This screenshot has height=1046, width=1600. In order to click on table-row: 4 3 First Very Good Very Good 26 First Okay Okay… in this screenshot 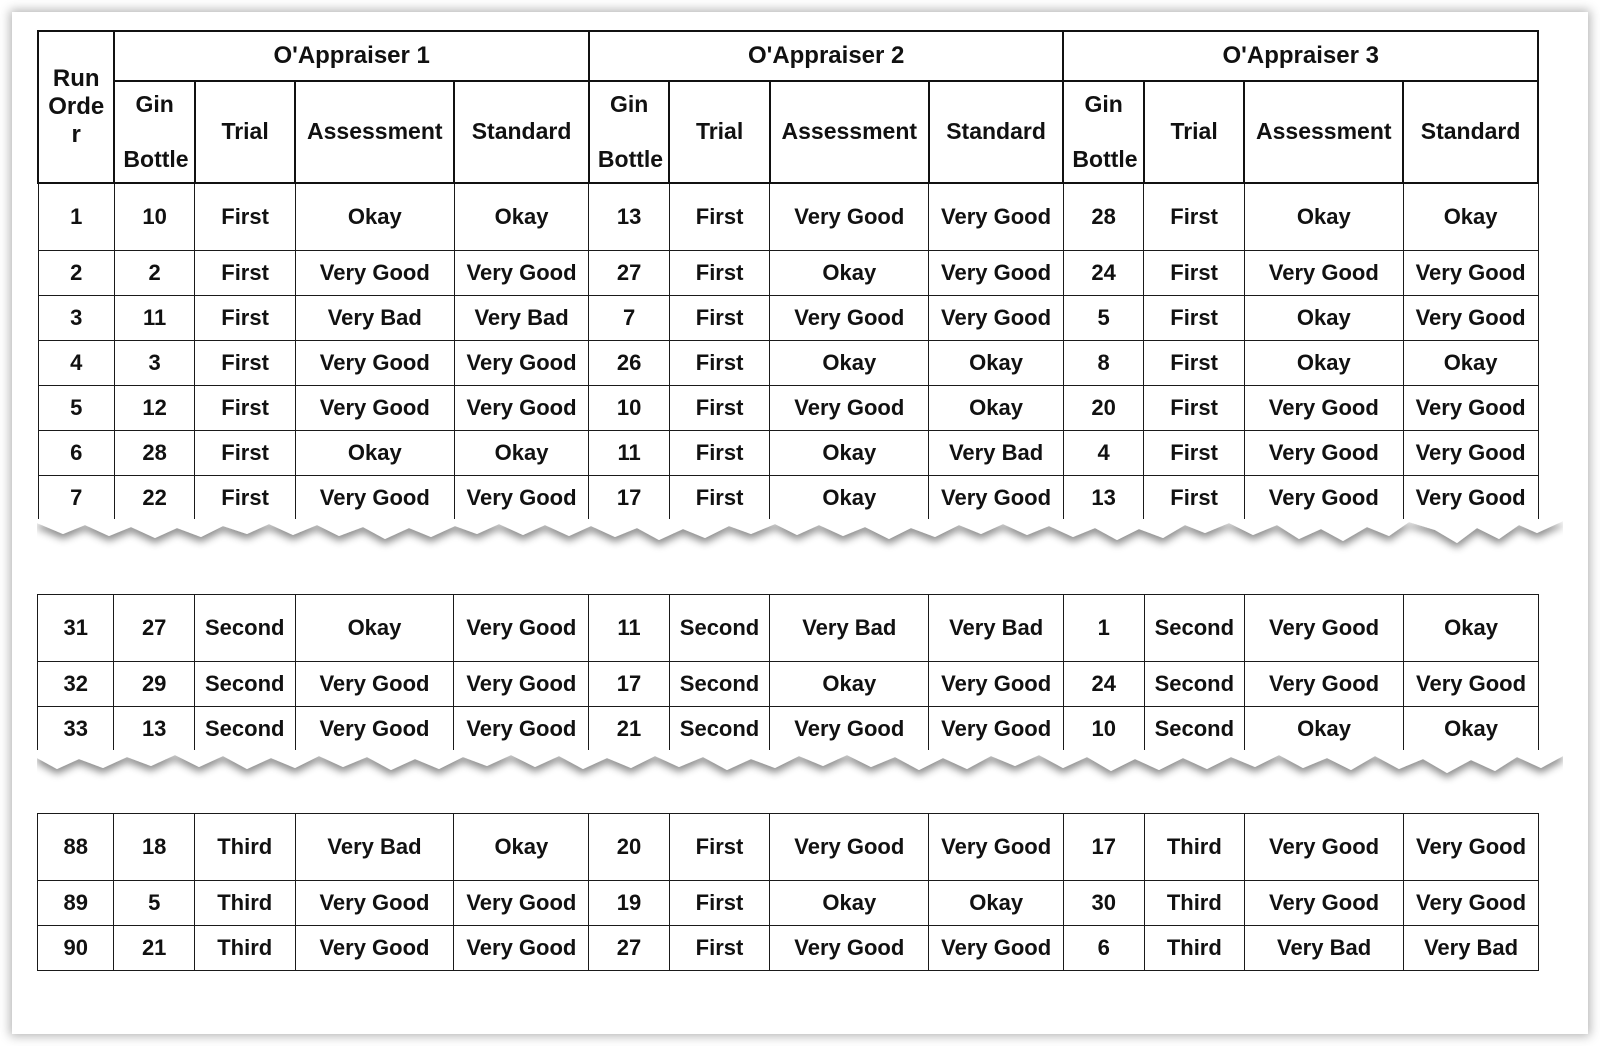, I will do `click(788, 363)`.